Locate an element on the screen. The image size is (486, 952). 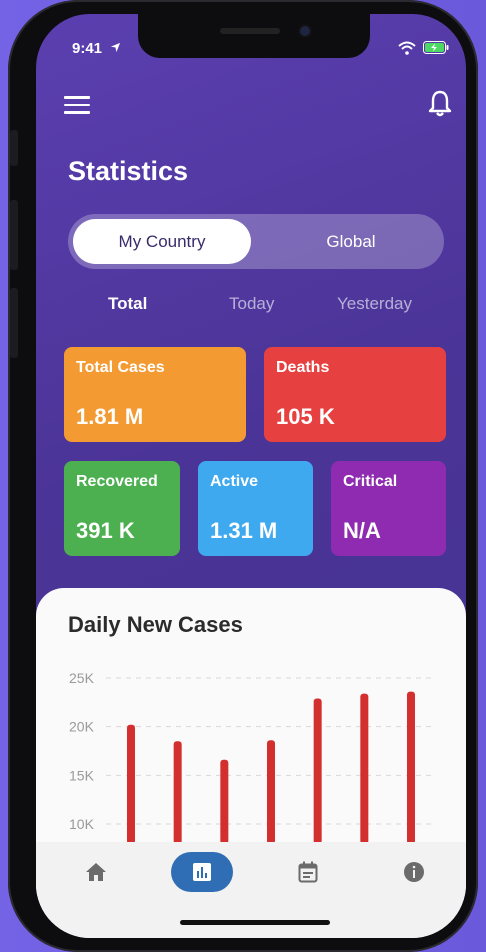
bar-chart-icon is located at coordinates (202, 872).